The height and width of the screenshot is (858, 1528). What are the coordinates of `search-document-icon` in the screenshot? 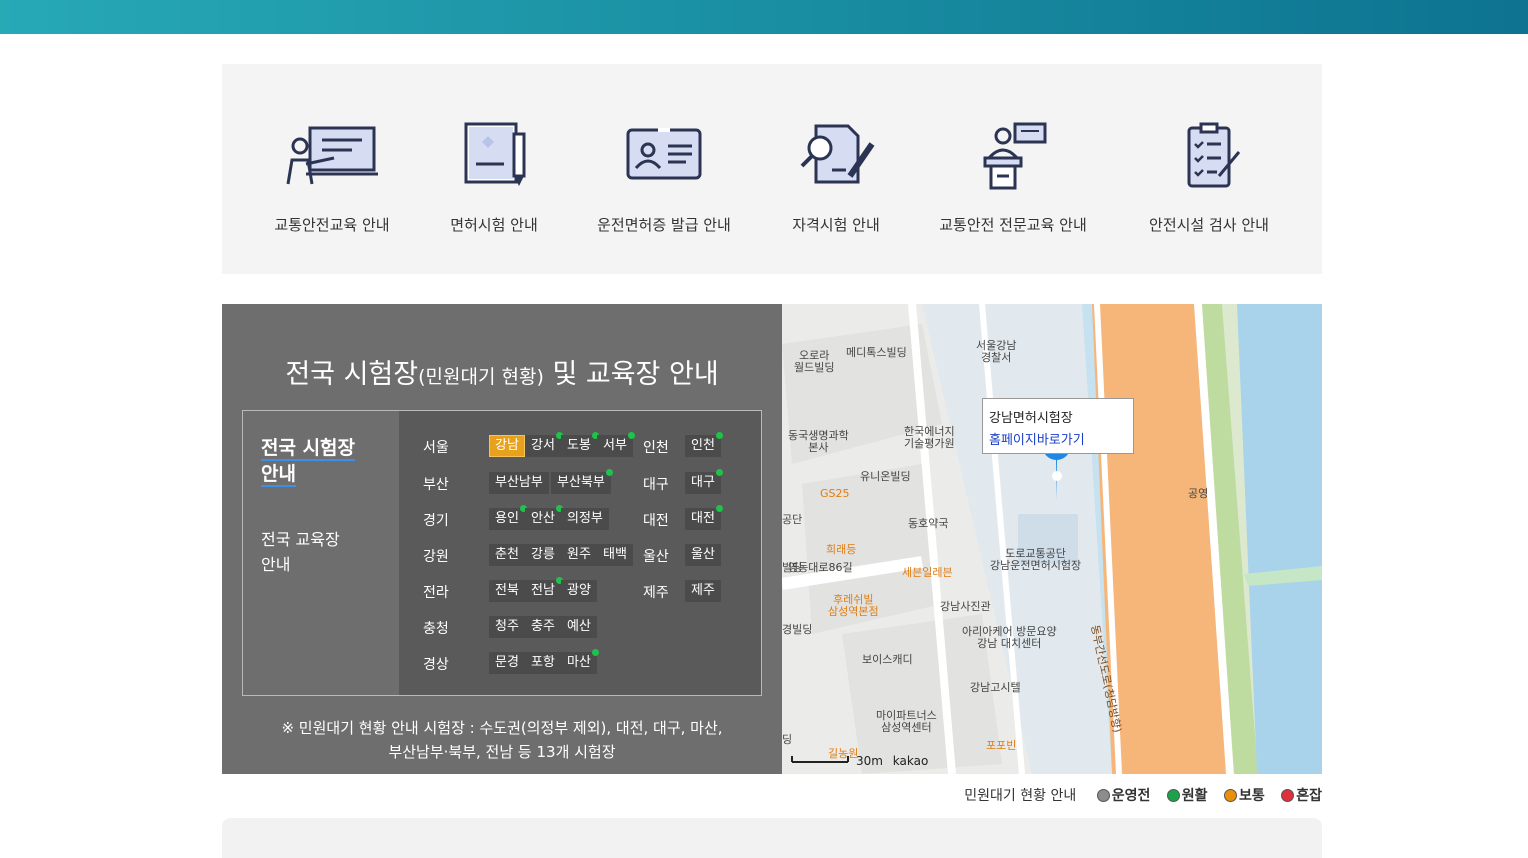 It's located at (837, 154).